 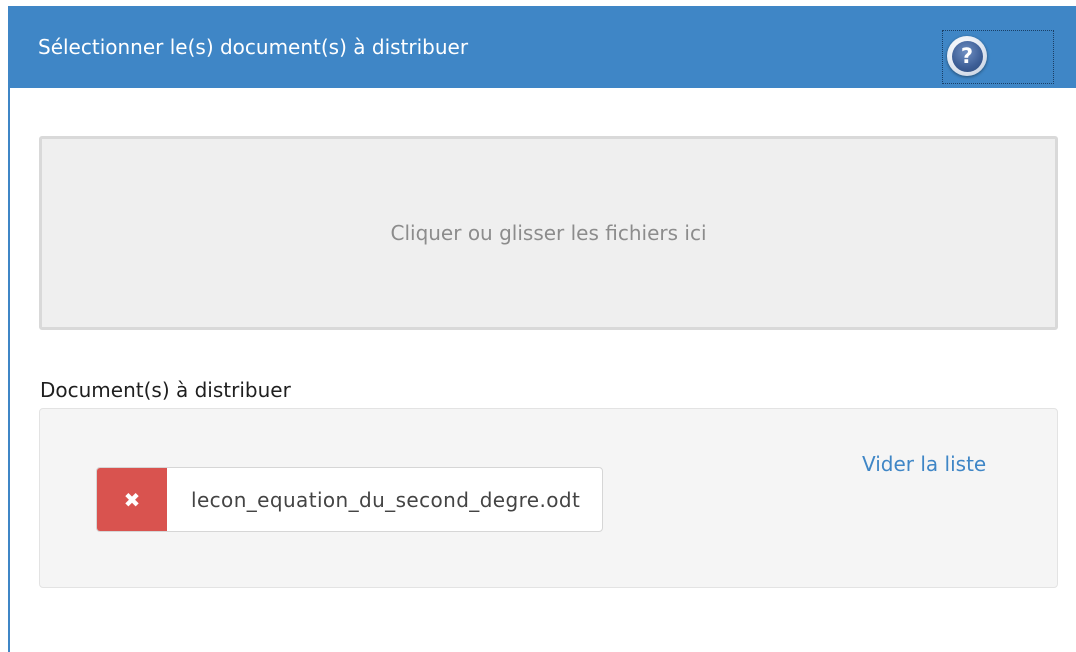 I want to click on file-item: ✖ lecon_equation_du_second_degre.odt, so click(x=350, y=499).